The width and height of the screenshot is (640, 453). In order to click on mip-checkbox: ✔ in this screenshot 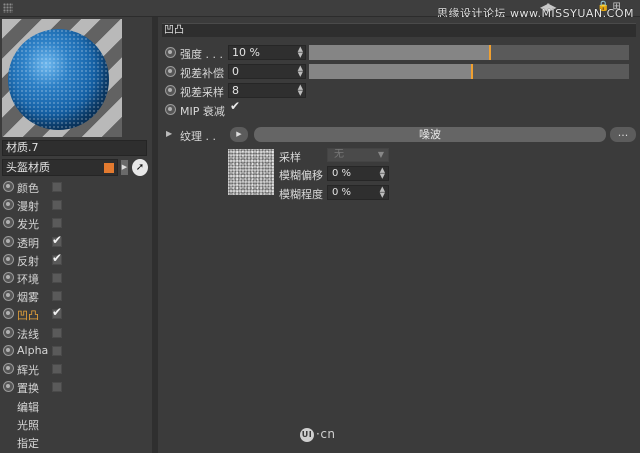, I will do `click(235, 106)`.